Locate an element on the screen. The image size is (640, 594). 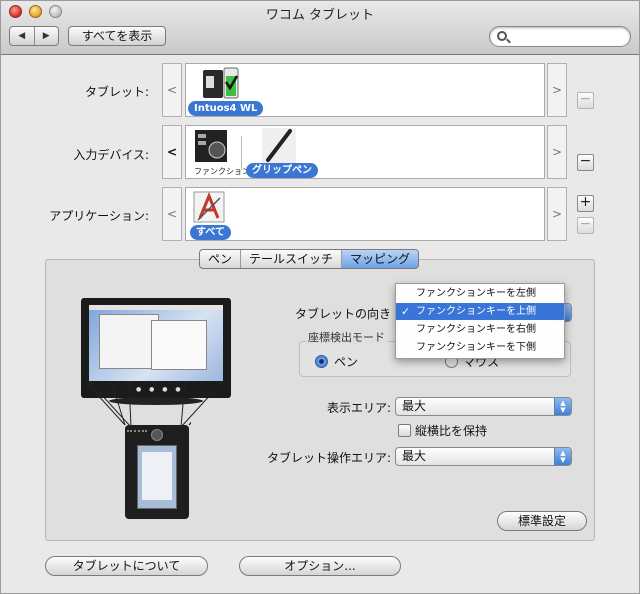
input-device-remove-button: − is located at coordinates (585, 162).